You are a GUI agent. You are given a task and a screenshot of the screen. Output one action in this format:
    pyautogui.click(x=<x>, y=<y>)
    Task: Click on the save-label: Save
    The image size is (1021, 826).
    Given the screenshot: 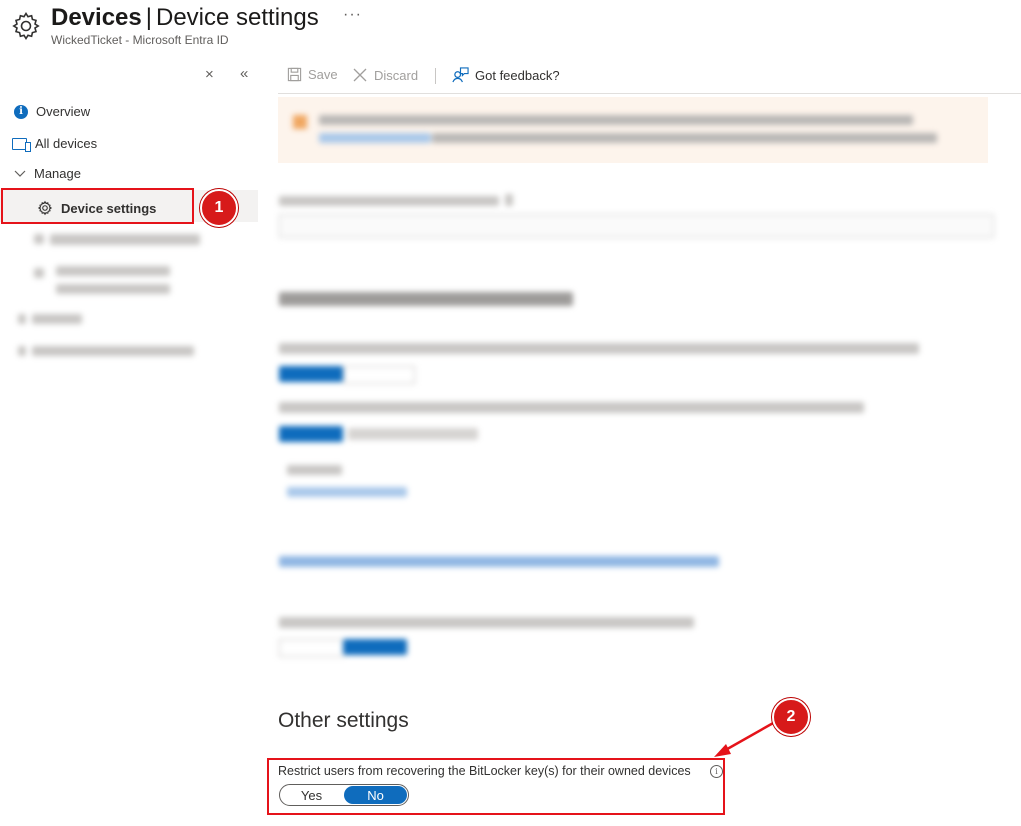 What is the action you would take?
    pyautogui.click(x=323, y=74)
    